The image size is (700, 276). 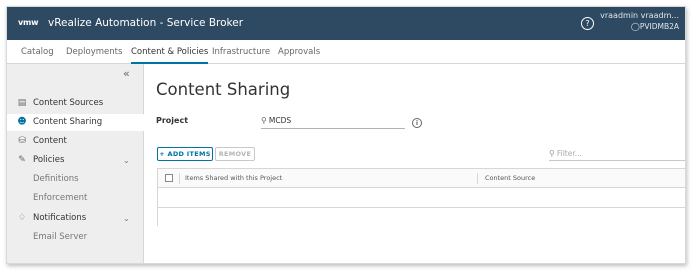 What do you see at coordinates (49, 160) in the screenshot?
I see `sidebar-item-label: Policies` at bounding box center [49, 160].